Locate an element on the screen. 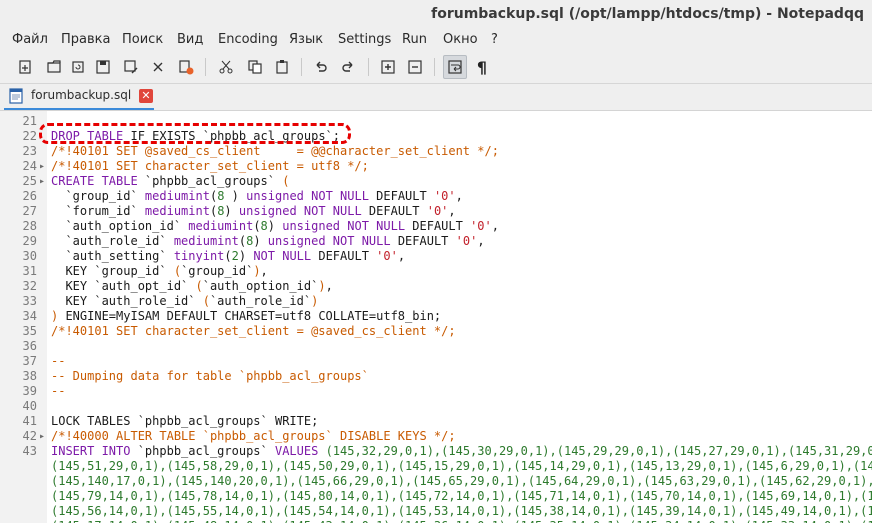 The height and width of the screenshot is (523, 872). code-token: KEY `auth_opt_id` is located at coordinates (123, 286).